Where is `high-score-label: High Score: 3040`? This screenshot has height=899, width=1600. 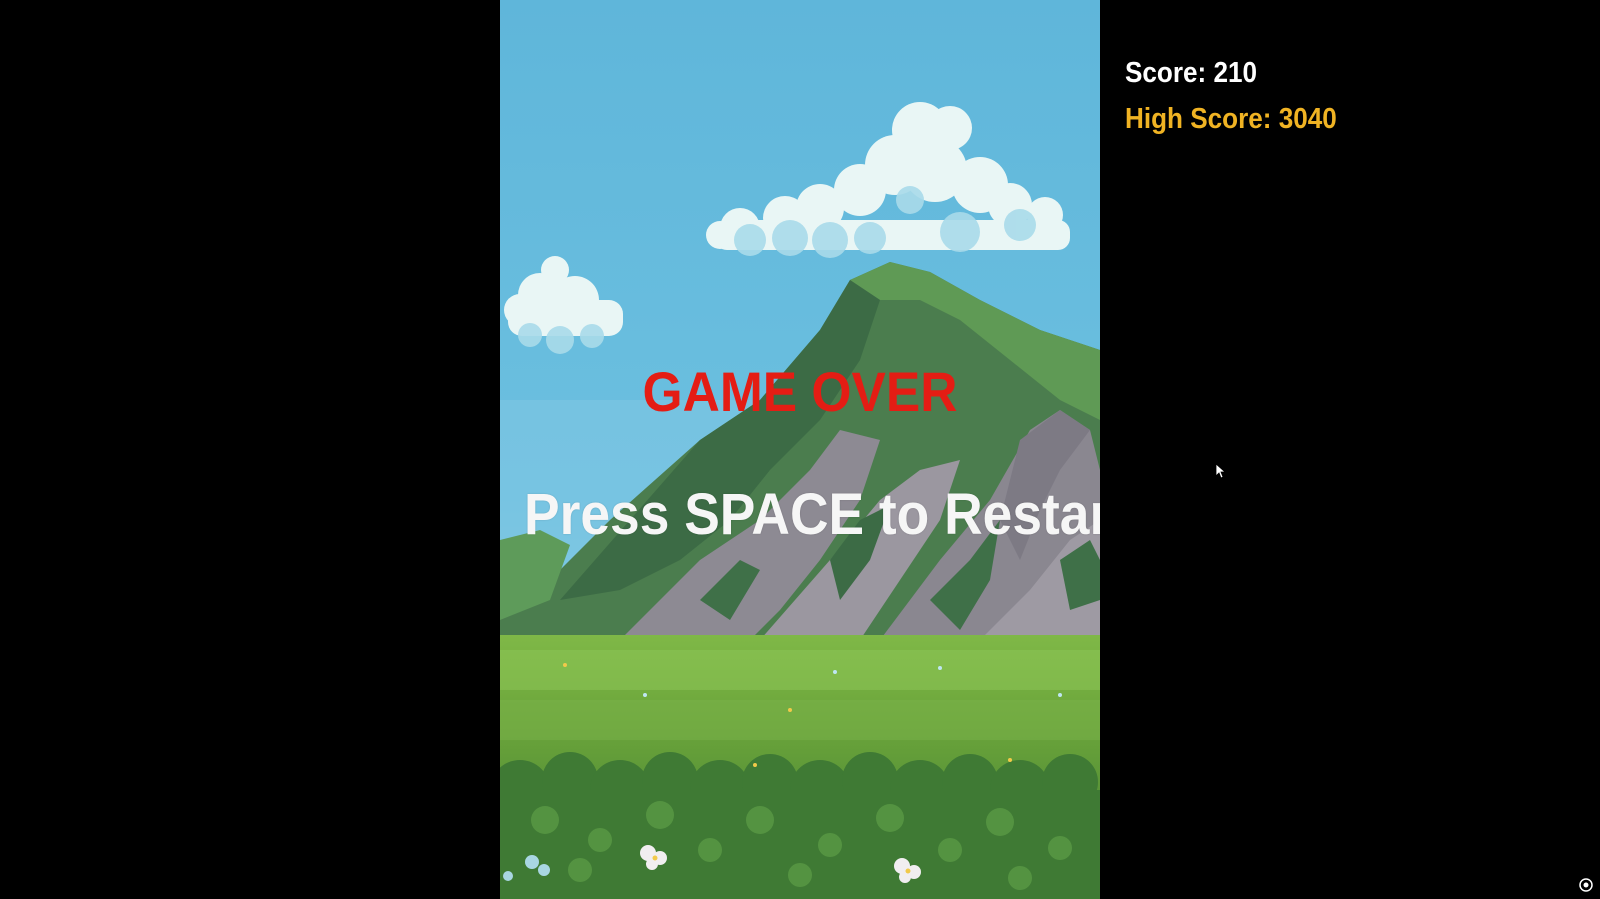 high-score-label: High Score: 3040 is located at coordinates (1231, 119).